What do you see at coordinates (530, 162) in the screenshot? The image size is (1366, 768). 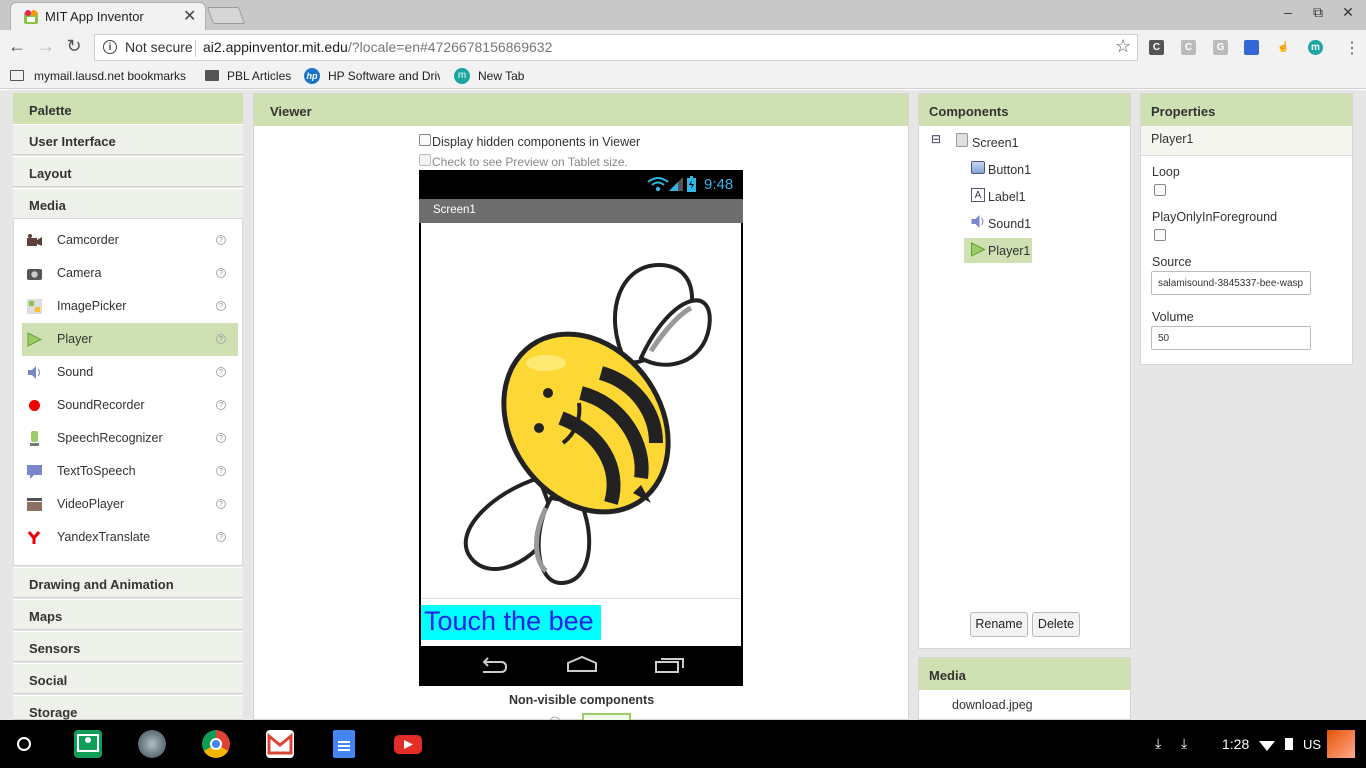 I see `tablet-preview-label: Check to see Preview on Tablet size.` at bounding box center [530, 162].